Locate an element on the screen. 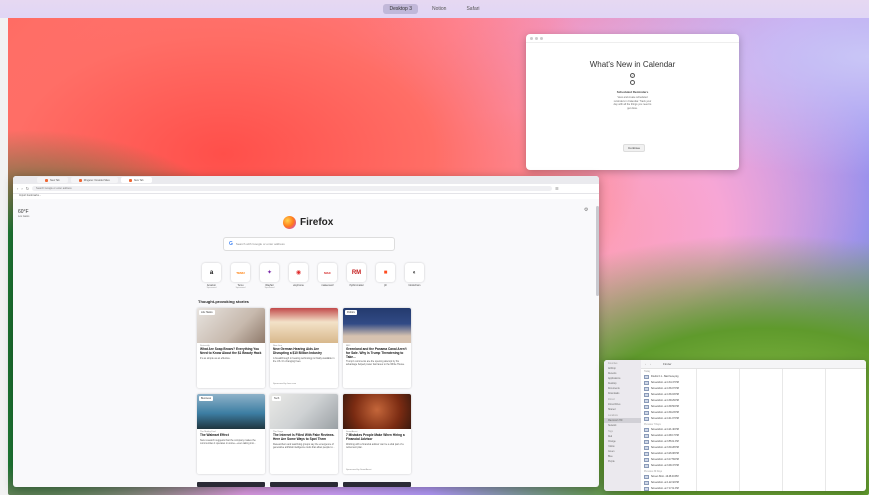 This screenshot has height=495, width=869. file-name: Screenshot...at 1.22.32 PM is located at coordinates (665, 483).